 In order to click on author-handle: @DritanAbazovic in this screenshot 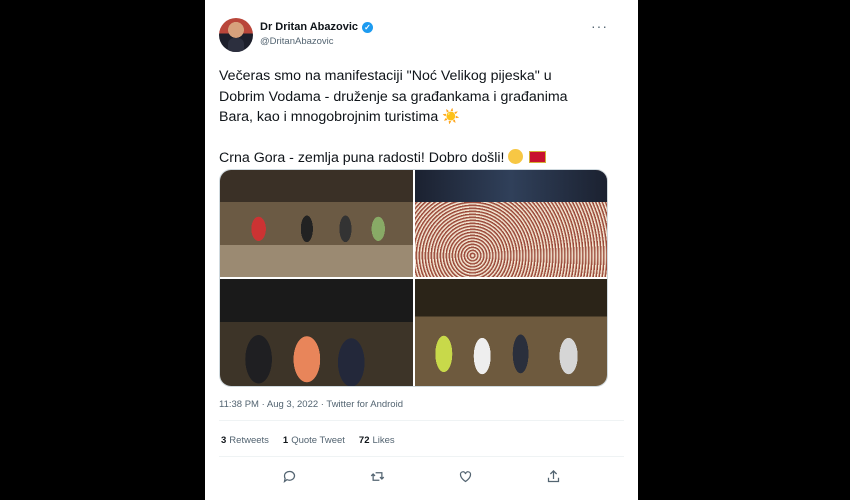, I will do `click(297, 41)`.